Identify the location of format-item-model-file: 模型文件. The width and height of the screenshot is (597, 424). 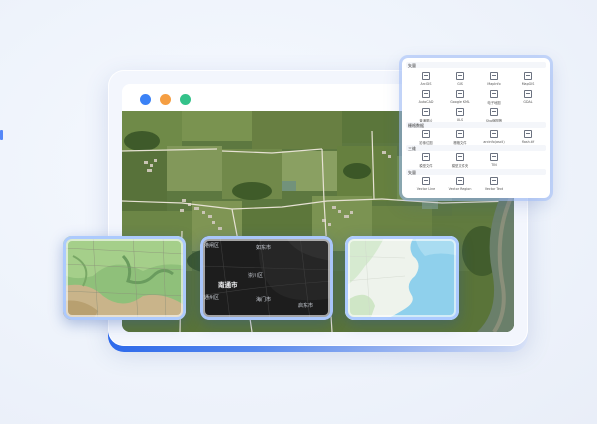
(426, 160).